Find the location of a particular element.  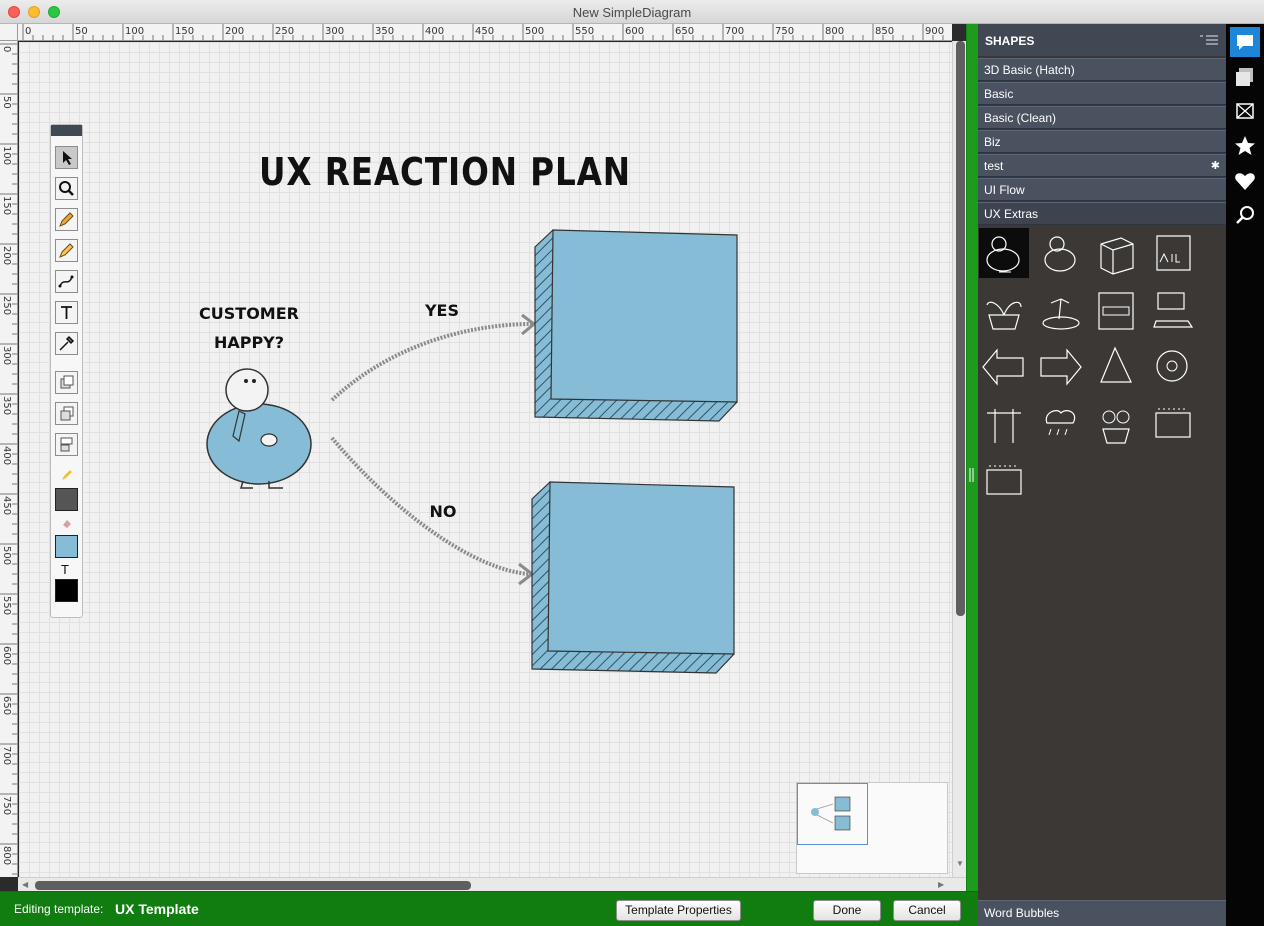

text-color-swatch is located at coordinates (66, 590).